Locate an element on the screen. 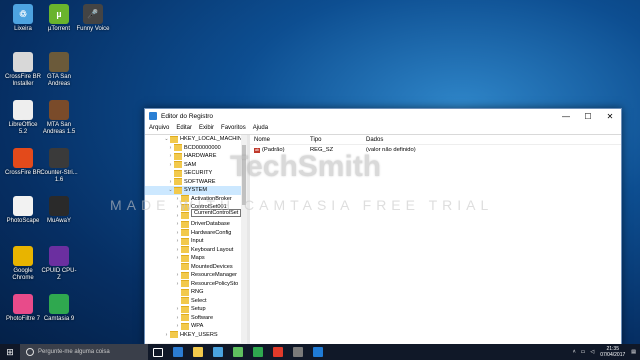  tree-item: › HardwareConfig is located at coordinates (196, 233).